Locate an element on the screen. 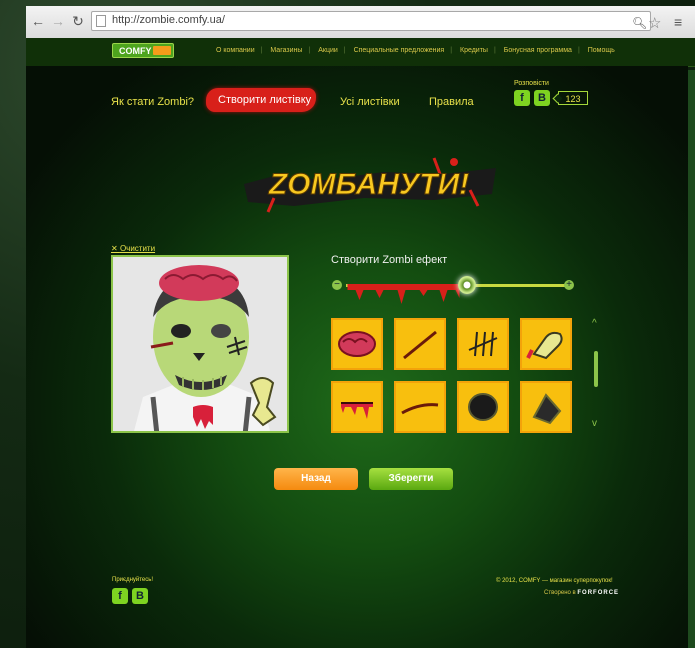 The width and height of the screenshot is (695, 648). url-text: http://zombie.comfy.ua/ is located at coordinates (168, 20).